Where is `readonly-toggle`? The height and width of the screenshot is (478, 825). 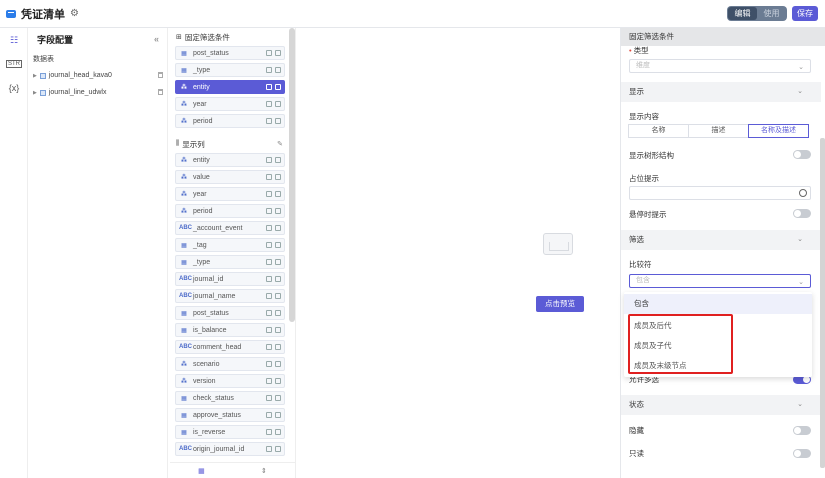 readonly-toggle is located at coordinates (802, 453).